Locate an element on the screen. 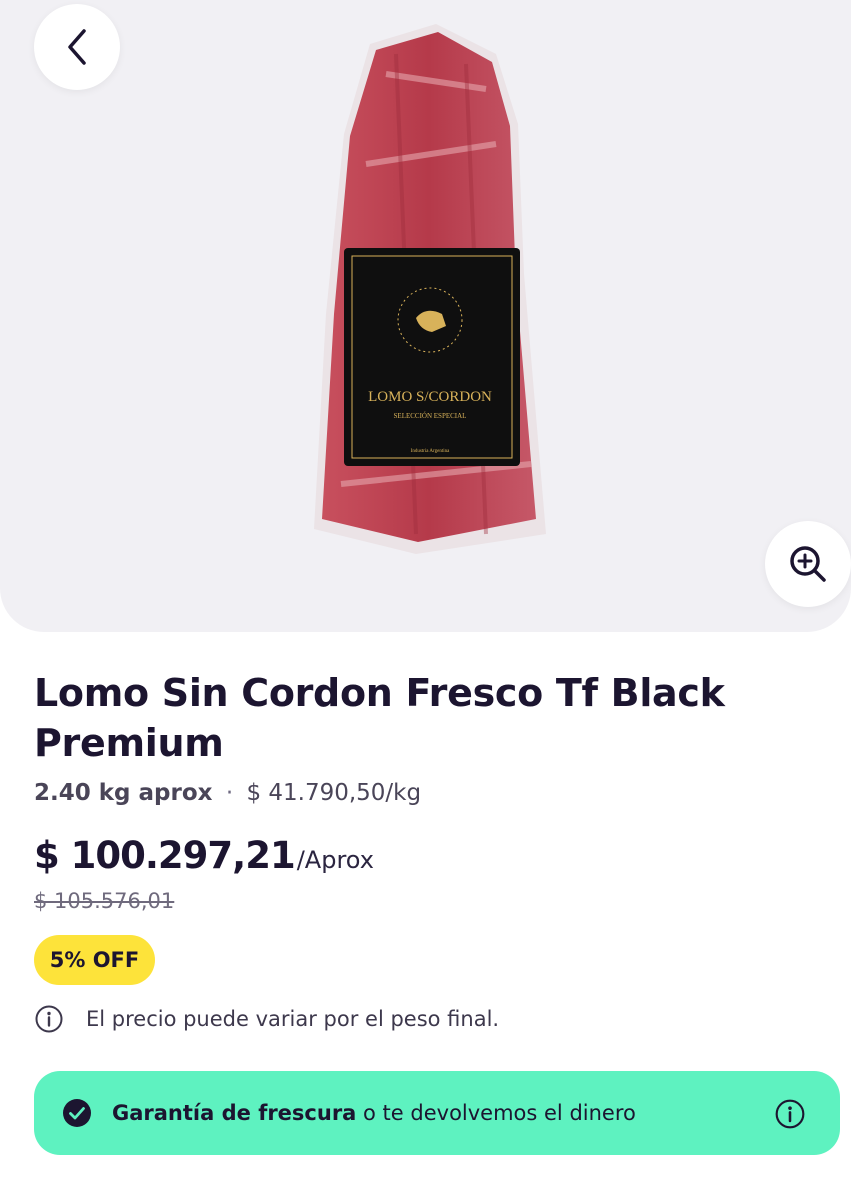 The image size is (851, 1200). chevron-left-icon is located at coordinates (77, 47).